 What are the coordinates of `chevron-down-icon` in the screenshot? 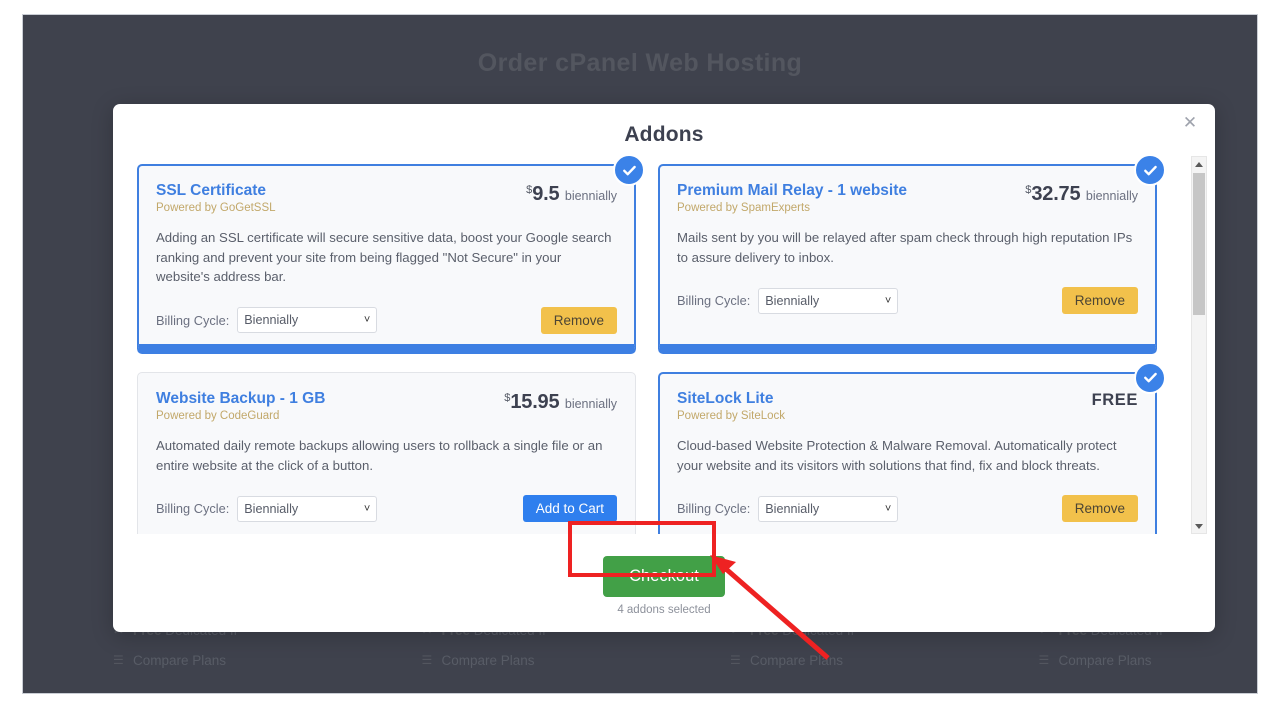 It's located at (1199, 526).